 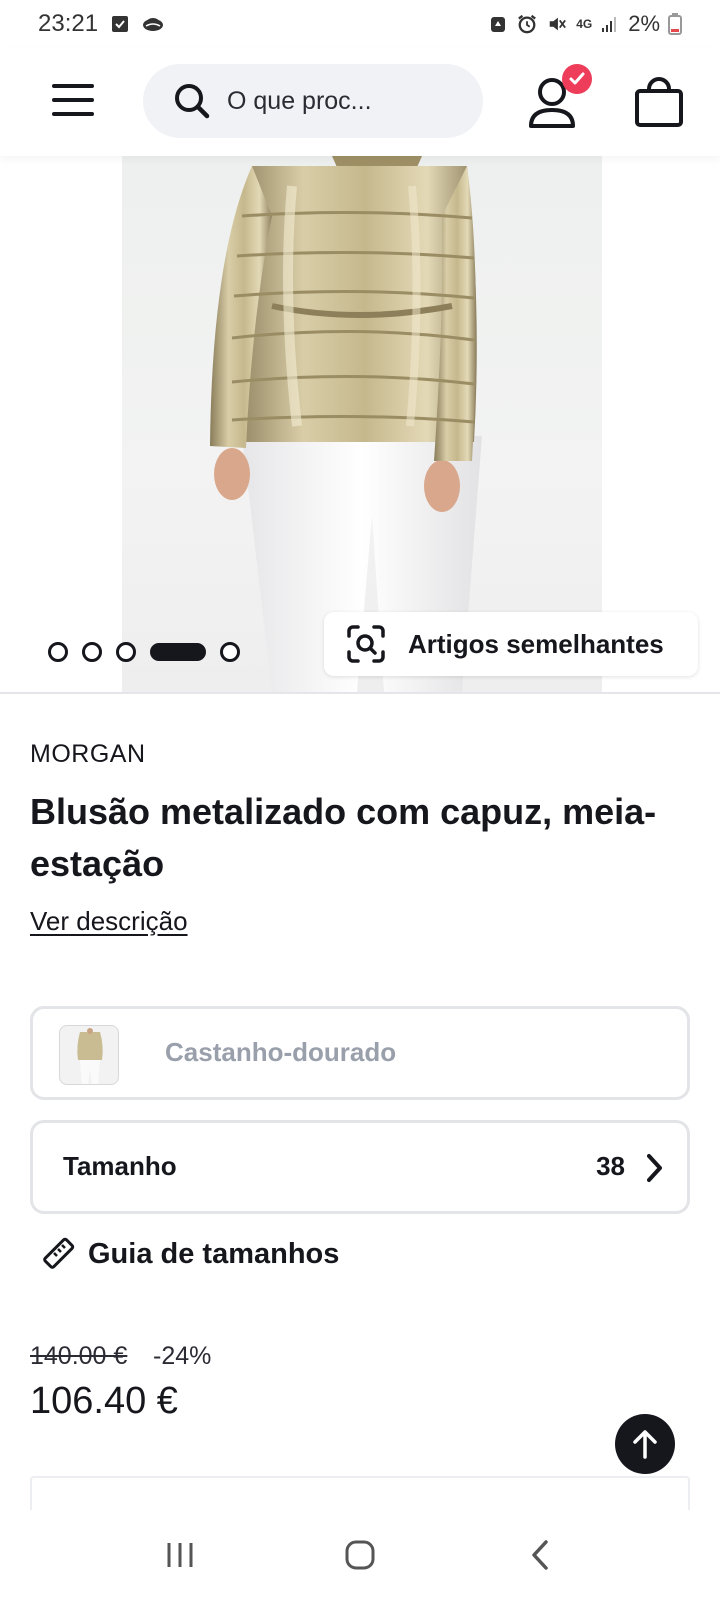 I want to click on checkbox-notification-icon, so click(x=120, y=24).